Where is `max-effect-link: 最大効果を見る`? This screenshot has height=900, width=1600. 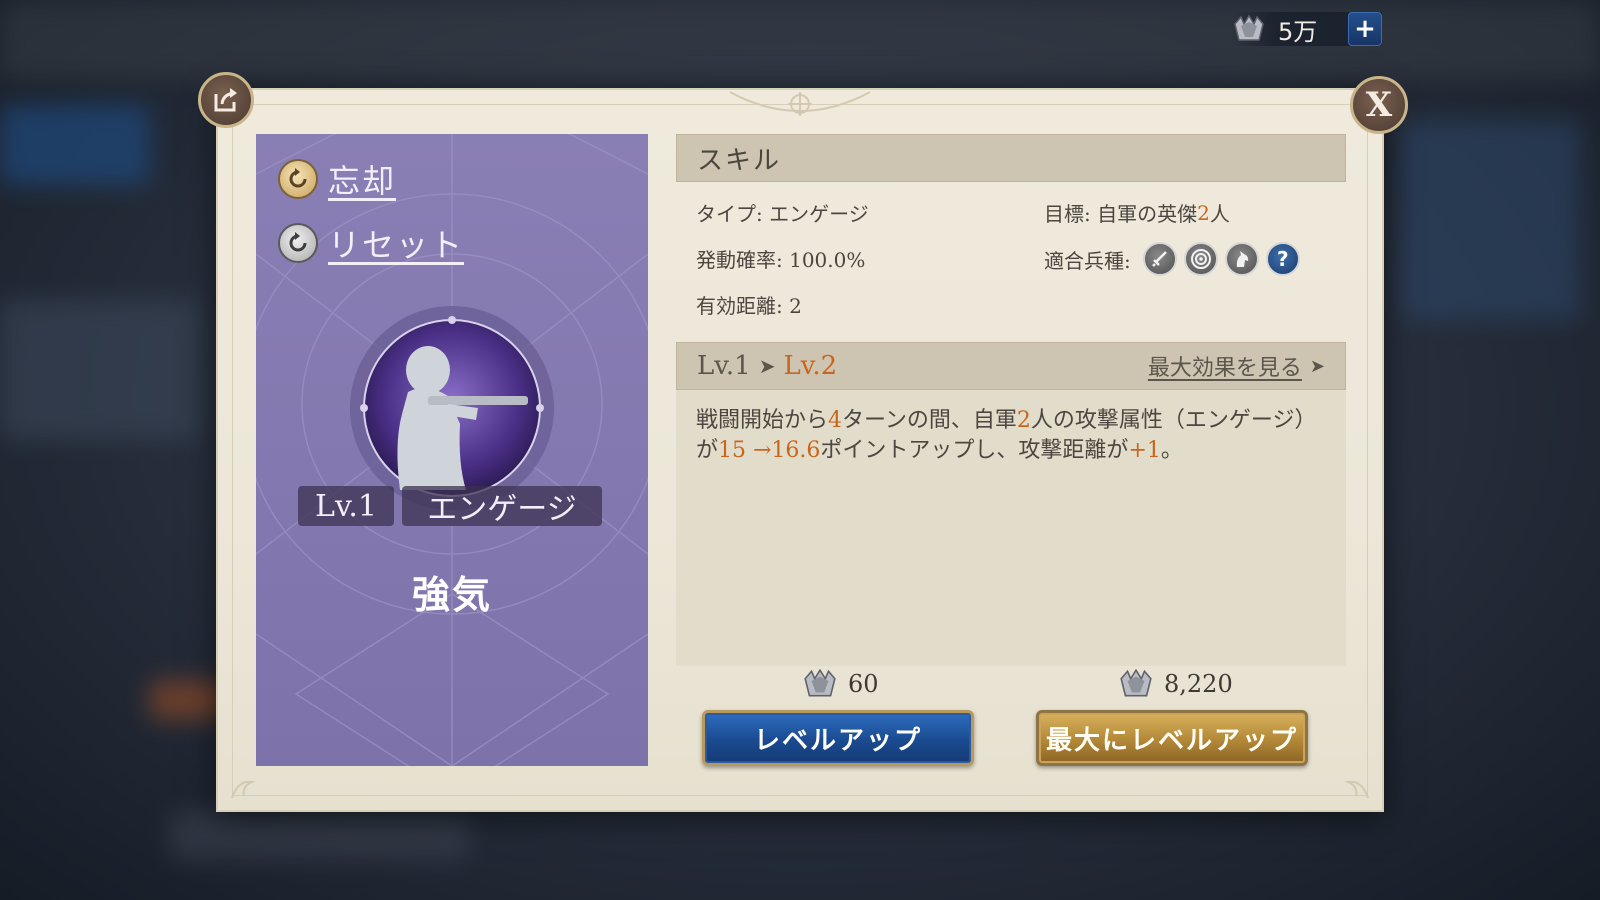
max-effect-link: 最大効果を見る is located at coordinates (1225, 366).